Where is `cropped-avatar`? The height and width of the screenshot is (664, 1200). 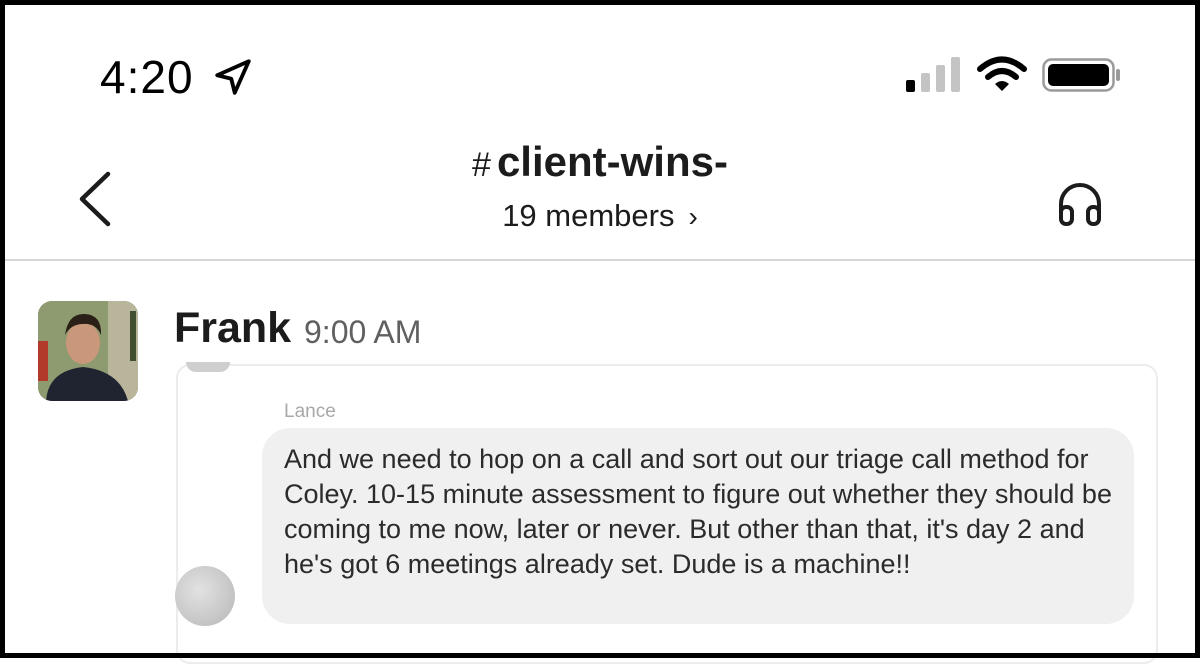 cropped-avatar is located at coordinates (208, 367).